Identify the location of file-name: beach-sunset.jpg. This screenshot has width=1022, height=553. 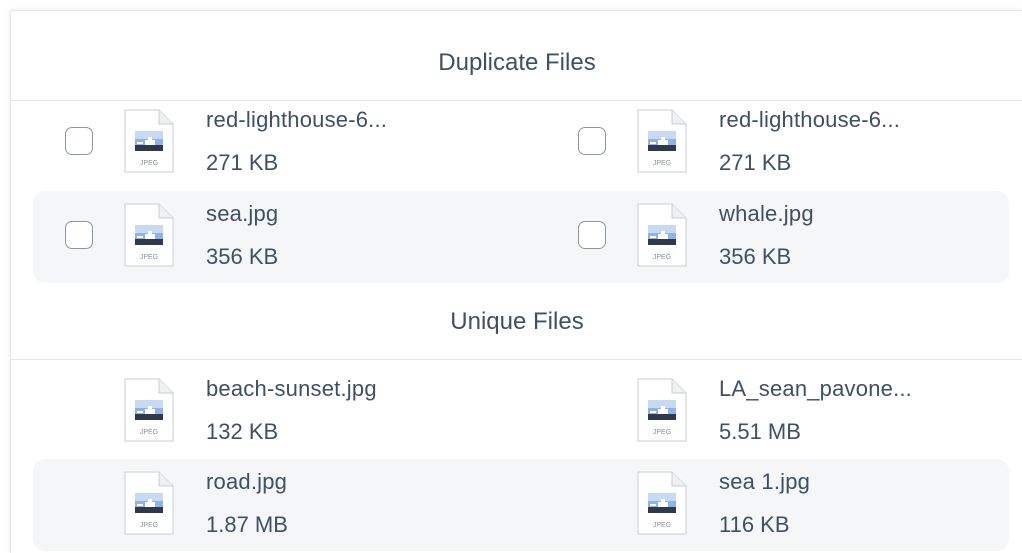
(291, 388).